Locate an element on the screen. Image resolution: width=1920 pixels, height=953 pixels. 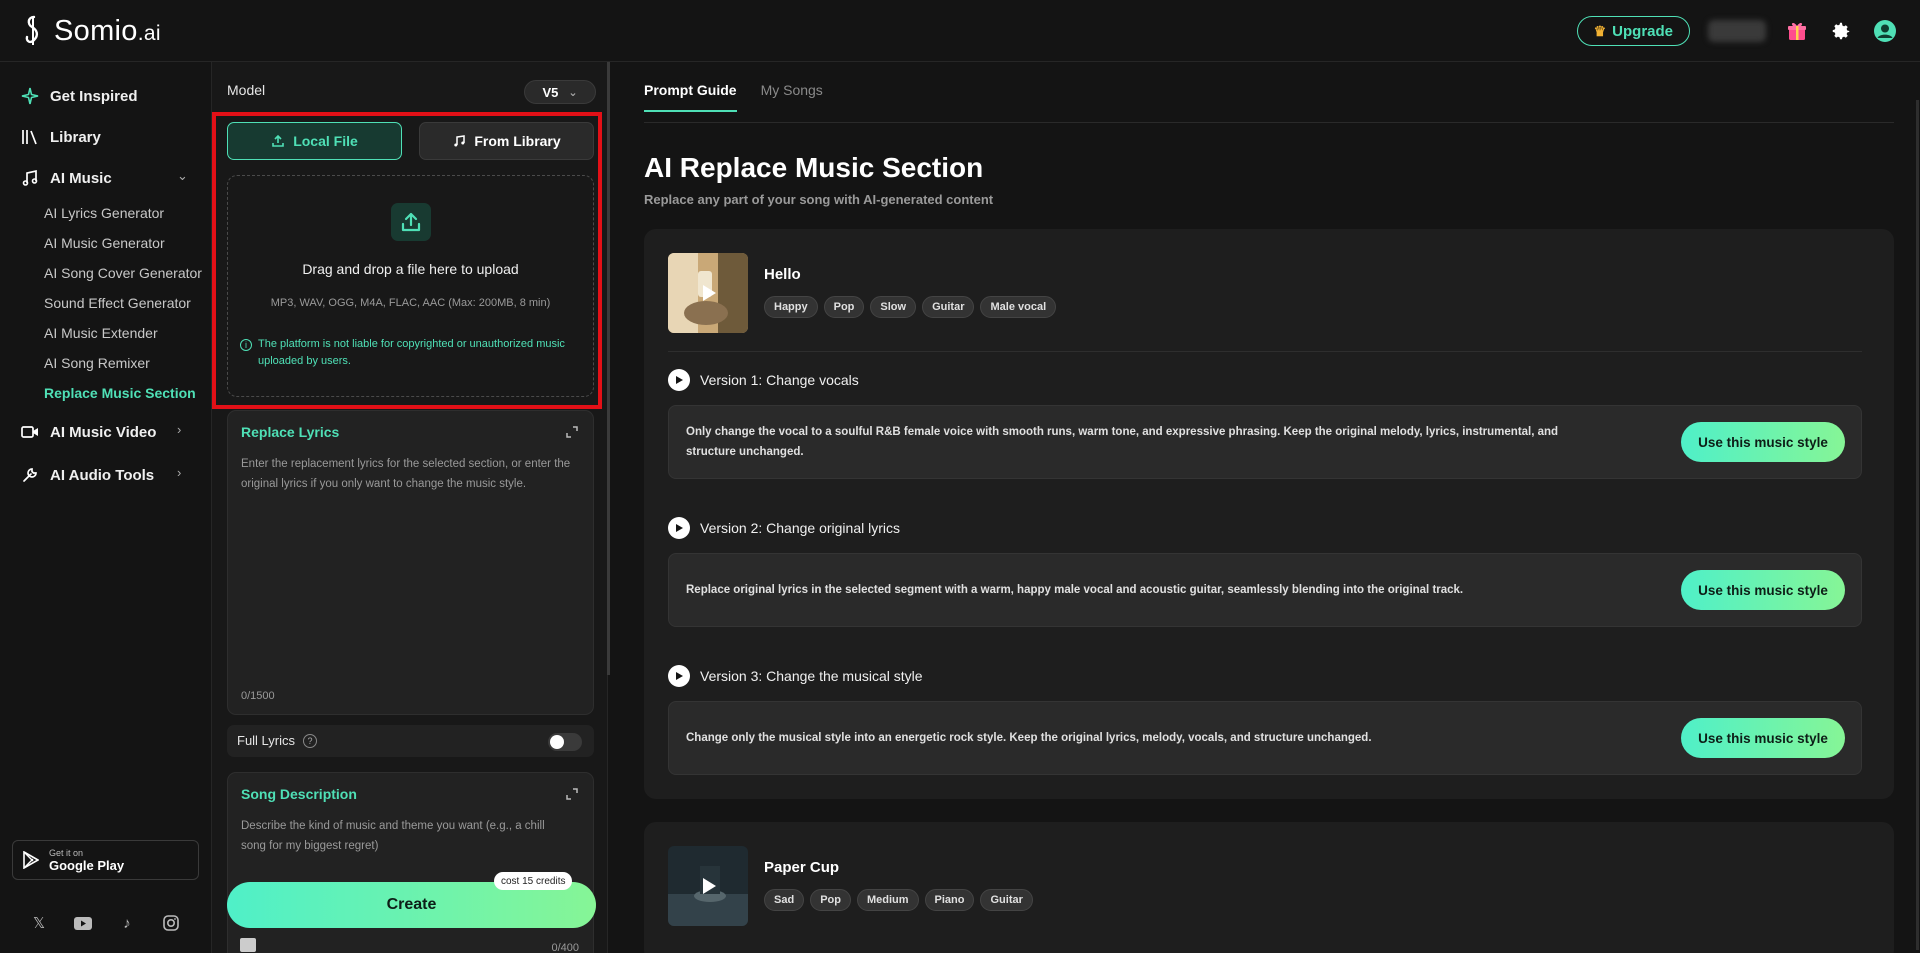
sidebar-item-get-inspired: Get Inspired is located at coordinates (79, 96).